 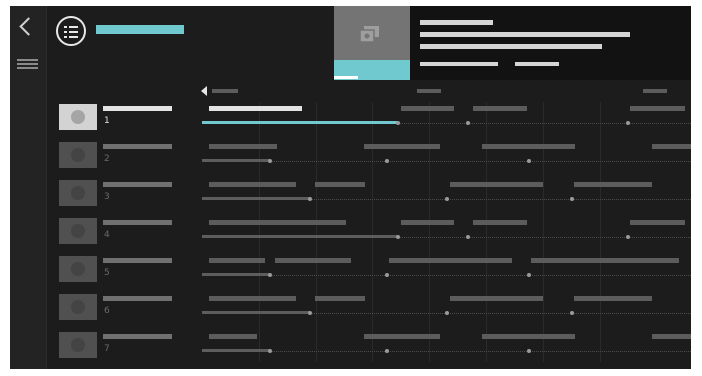 I want to click on channel-row: 3, so click(x=368, y=197).